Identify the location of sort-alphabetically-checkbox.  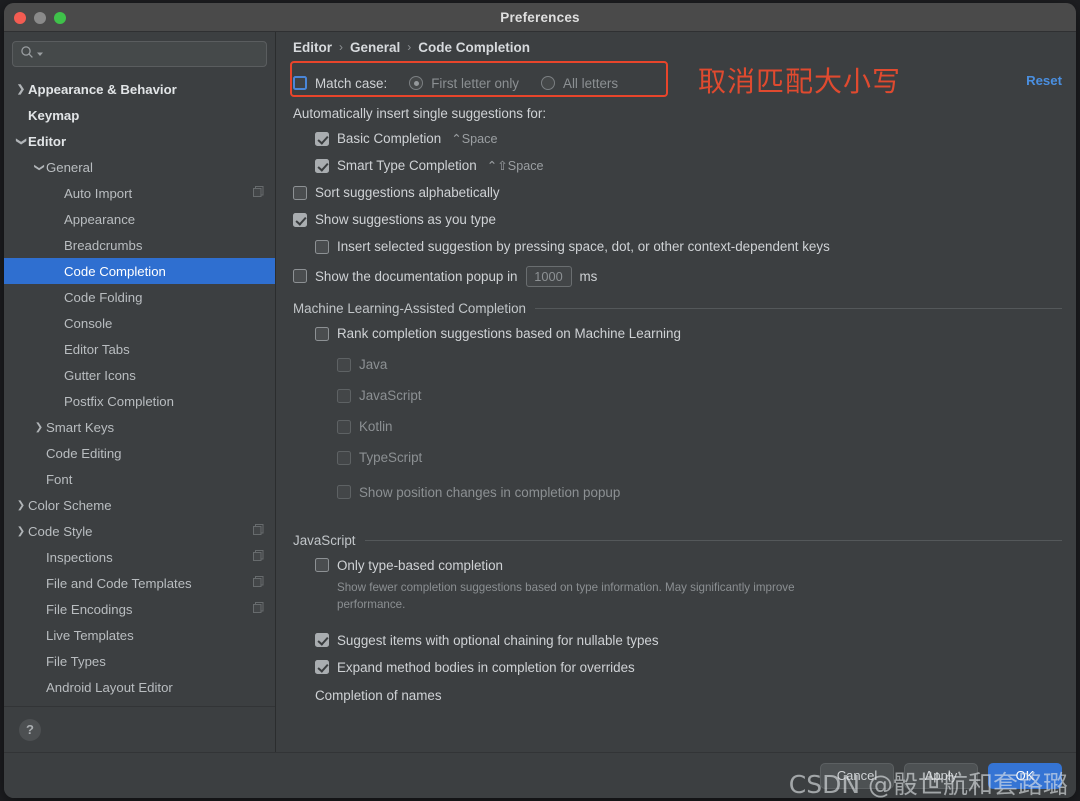
(300, 192).